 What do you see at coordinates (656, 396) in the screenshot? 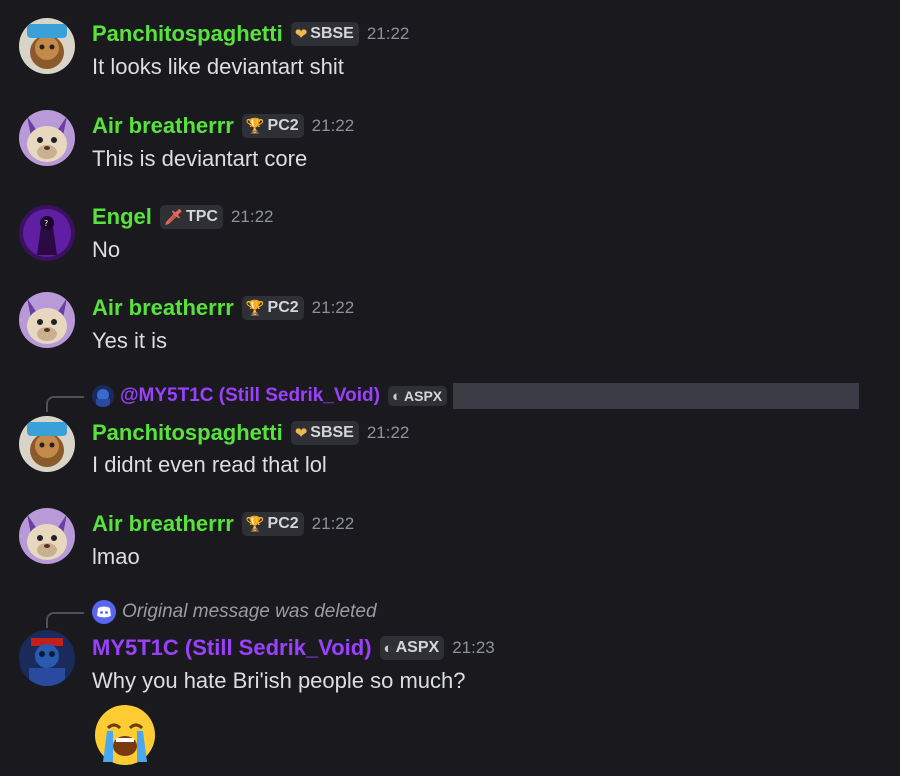
I see `reply-content-redacted` at bounding box center [656, 396].